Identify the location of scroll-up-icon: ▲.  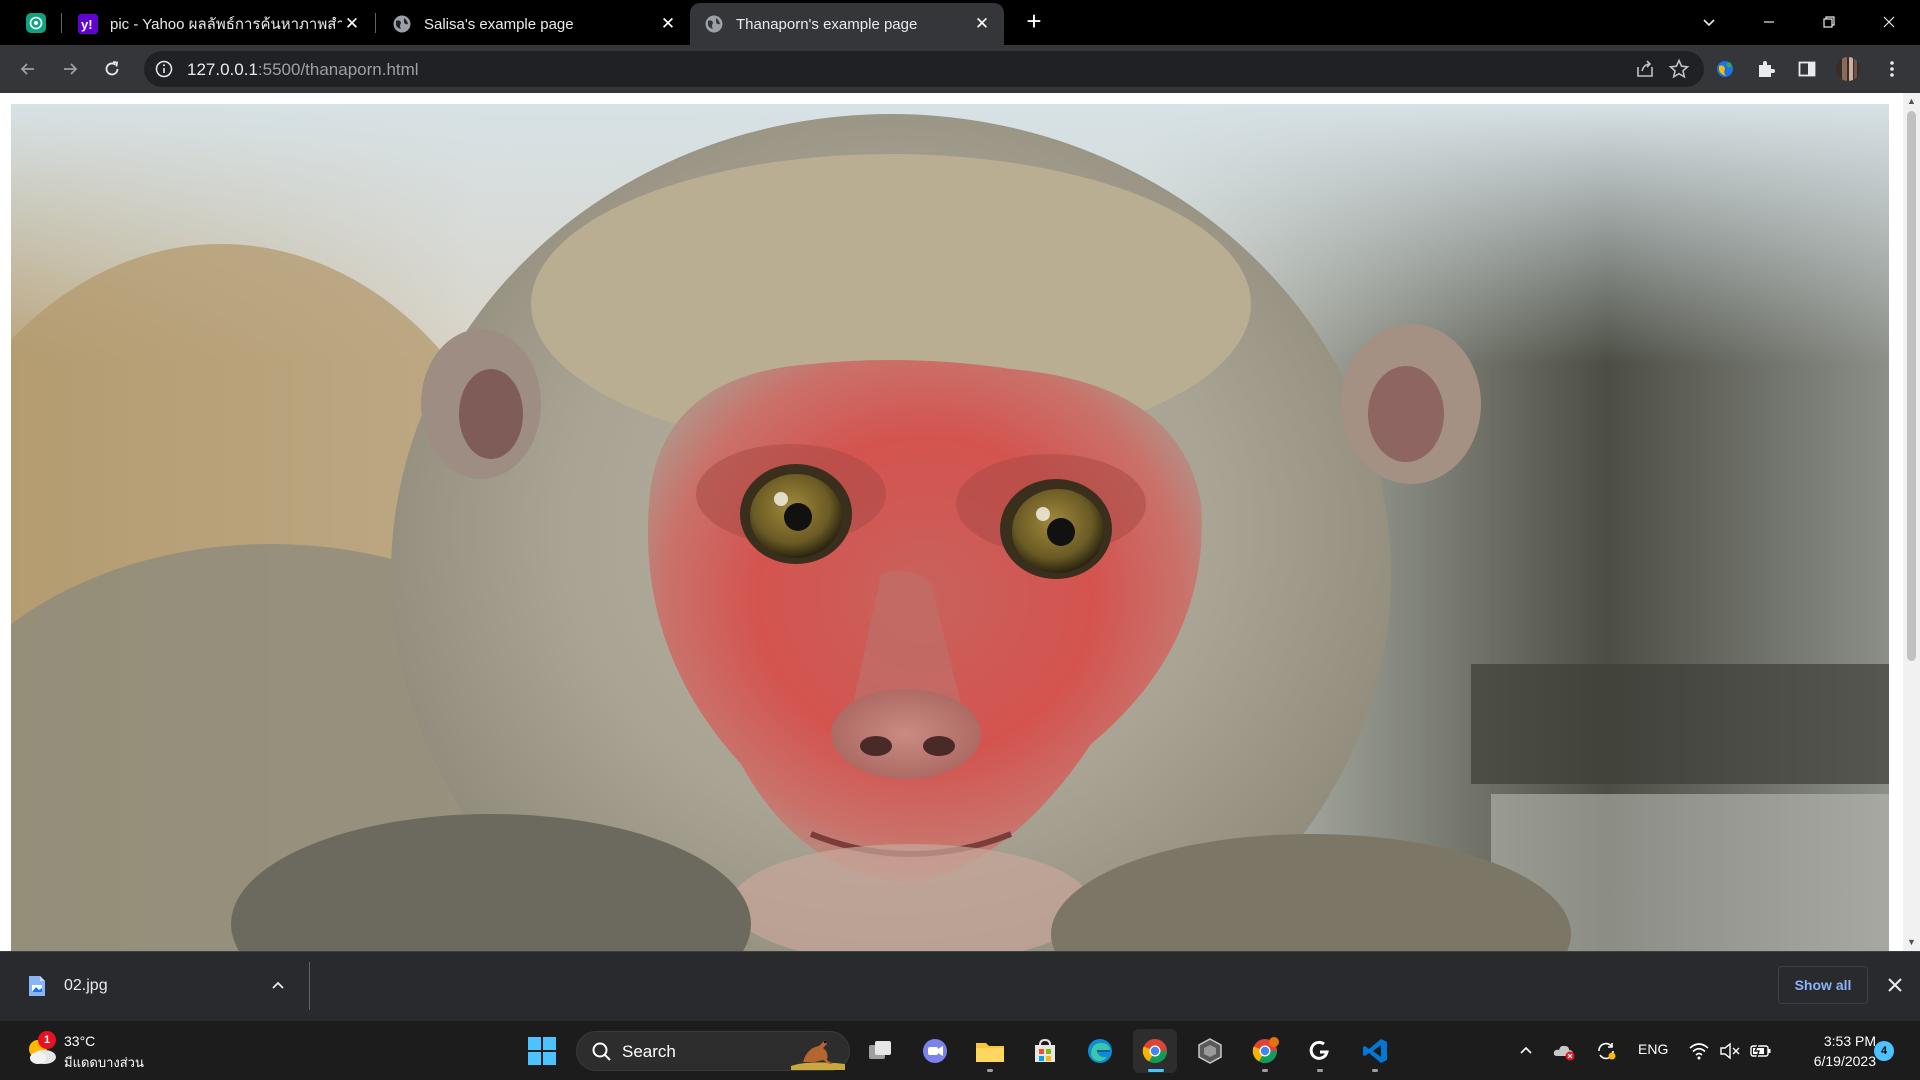
(1911, 101).